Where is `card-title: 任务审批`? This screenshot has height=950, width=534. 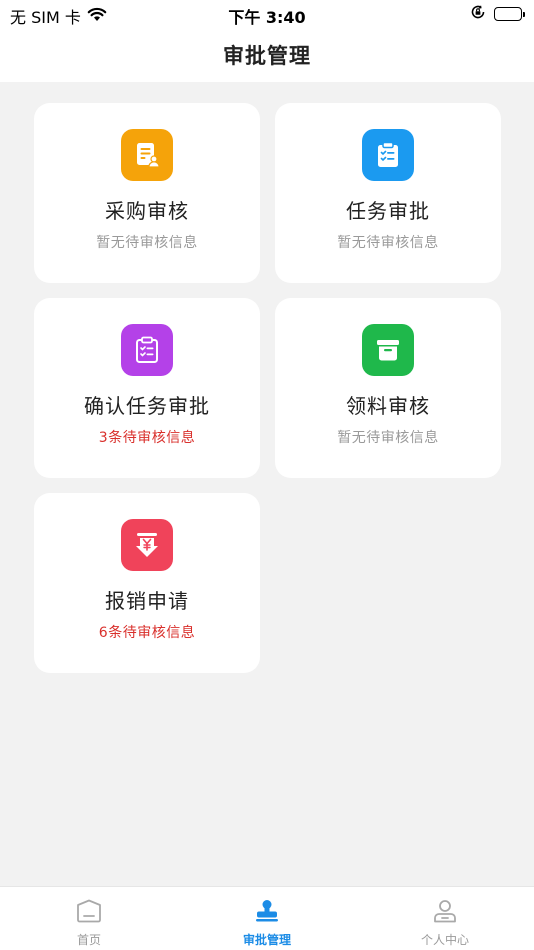 card-title: 任务审批 is located at coordinates (388, 211).